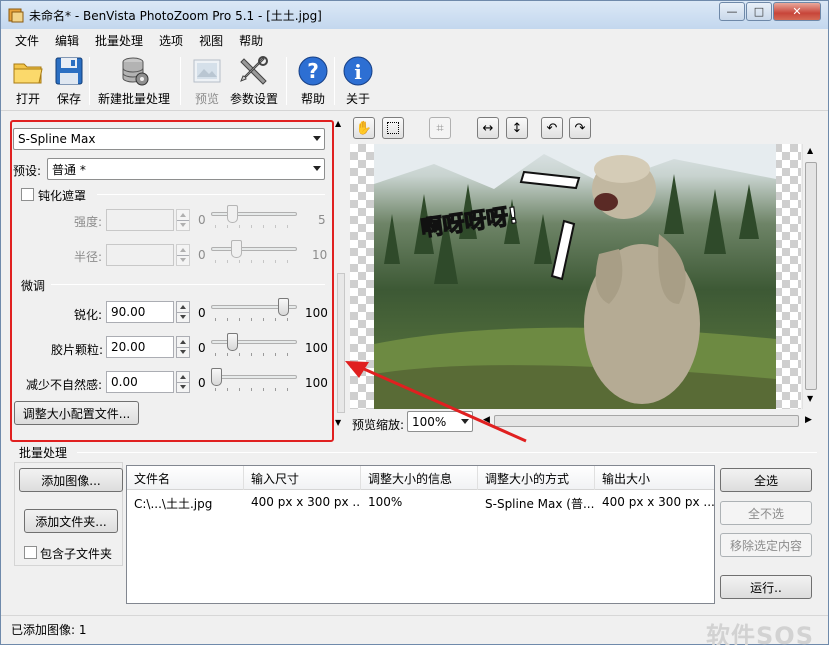  What do you see at coordinates (302, 478) in the screenshot?
I see `column-header: 输入尺寸` at bounding box center [302, 478].